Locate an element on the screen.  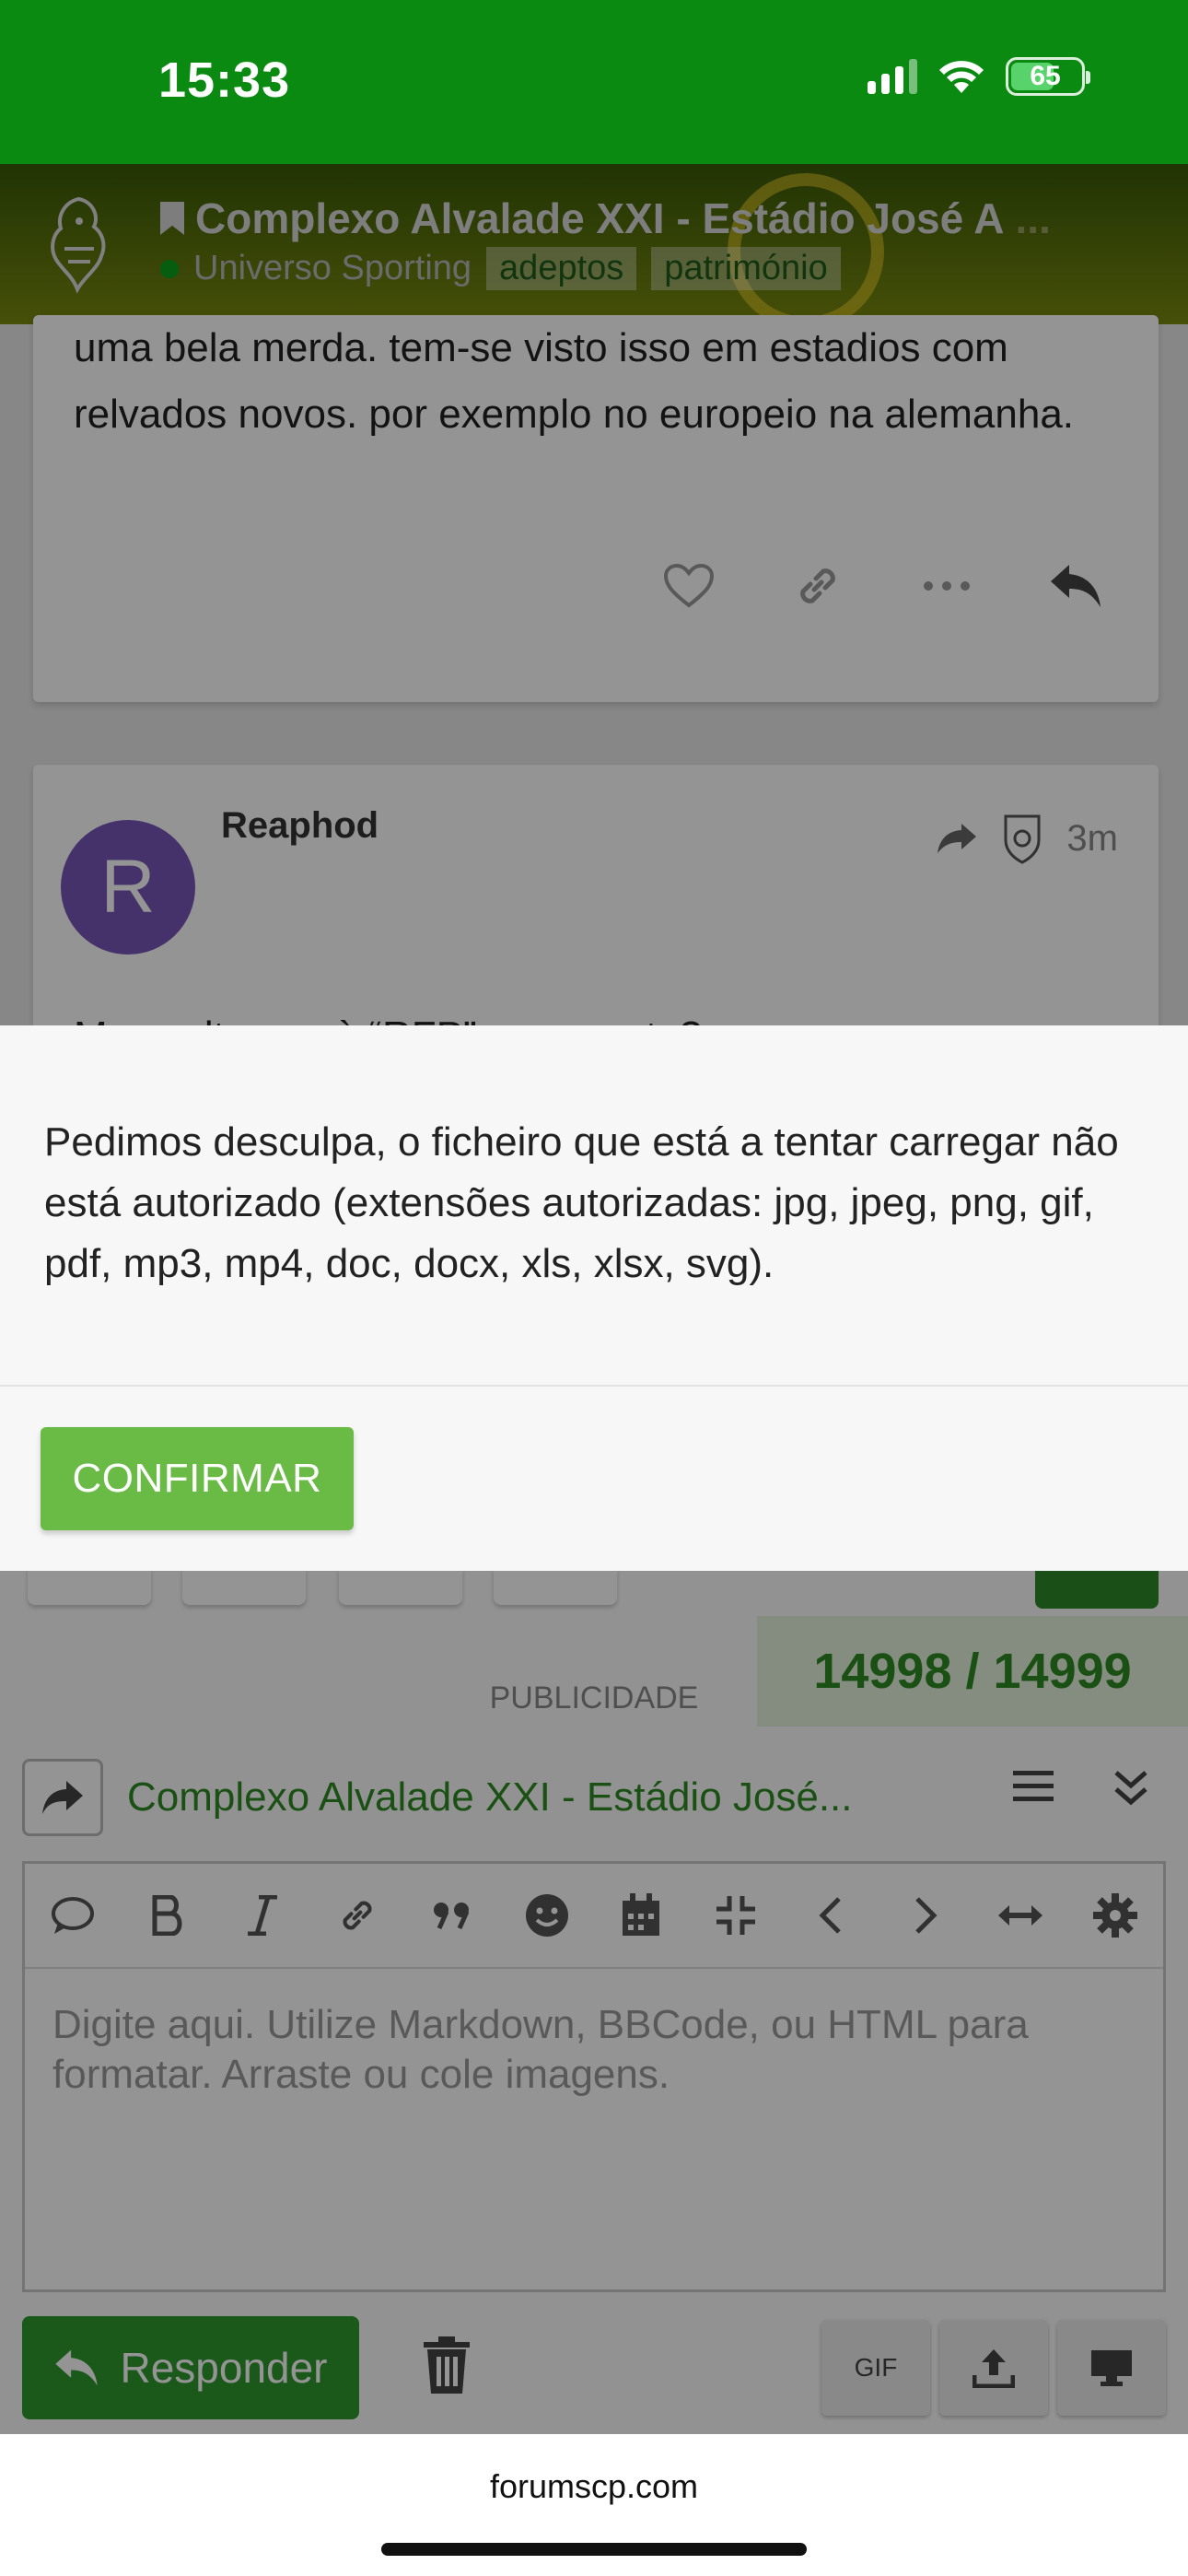
status-bar: 15:33 65 is located at coordinates (594, 82).